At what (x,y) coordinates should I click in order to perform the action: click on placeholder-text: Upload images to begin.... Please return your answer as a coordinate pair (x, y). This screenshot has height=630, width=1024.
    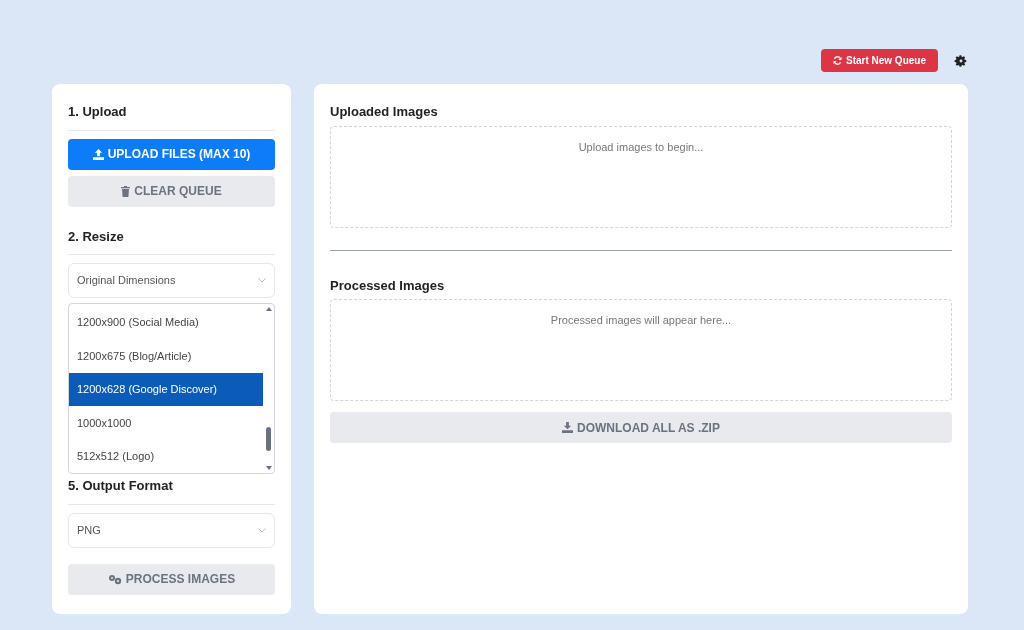
    Looking at the image, I should click on (641, 147).